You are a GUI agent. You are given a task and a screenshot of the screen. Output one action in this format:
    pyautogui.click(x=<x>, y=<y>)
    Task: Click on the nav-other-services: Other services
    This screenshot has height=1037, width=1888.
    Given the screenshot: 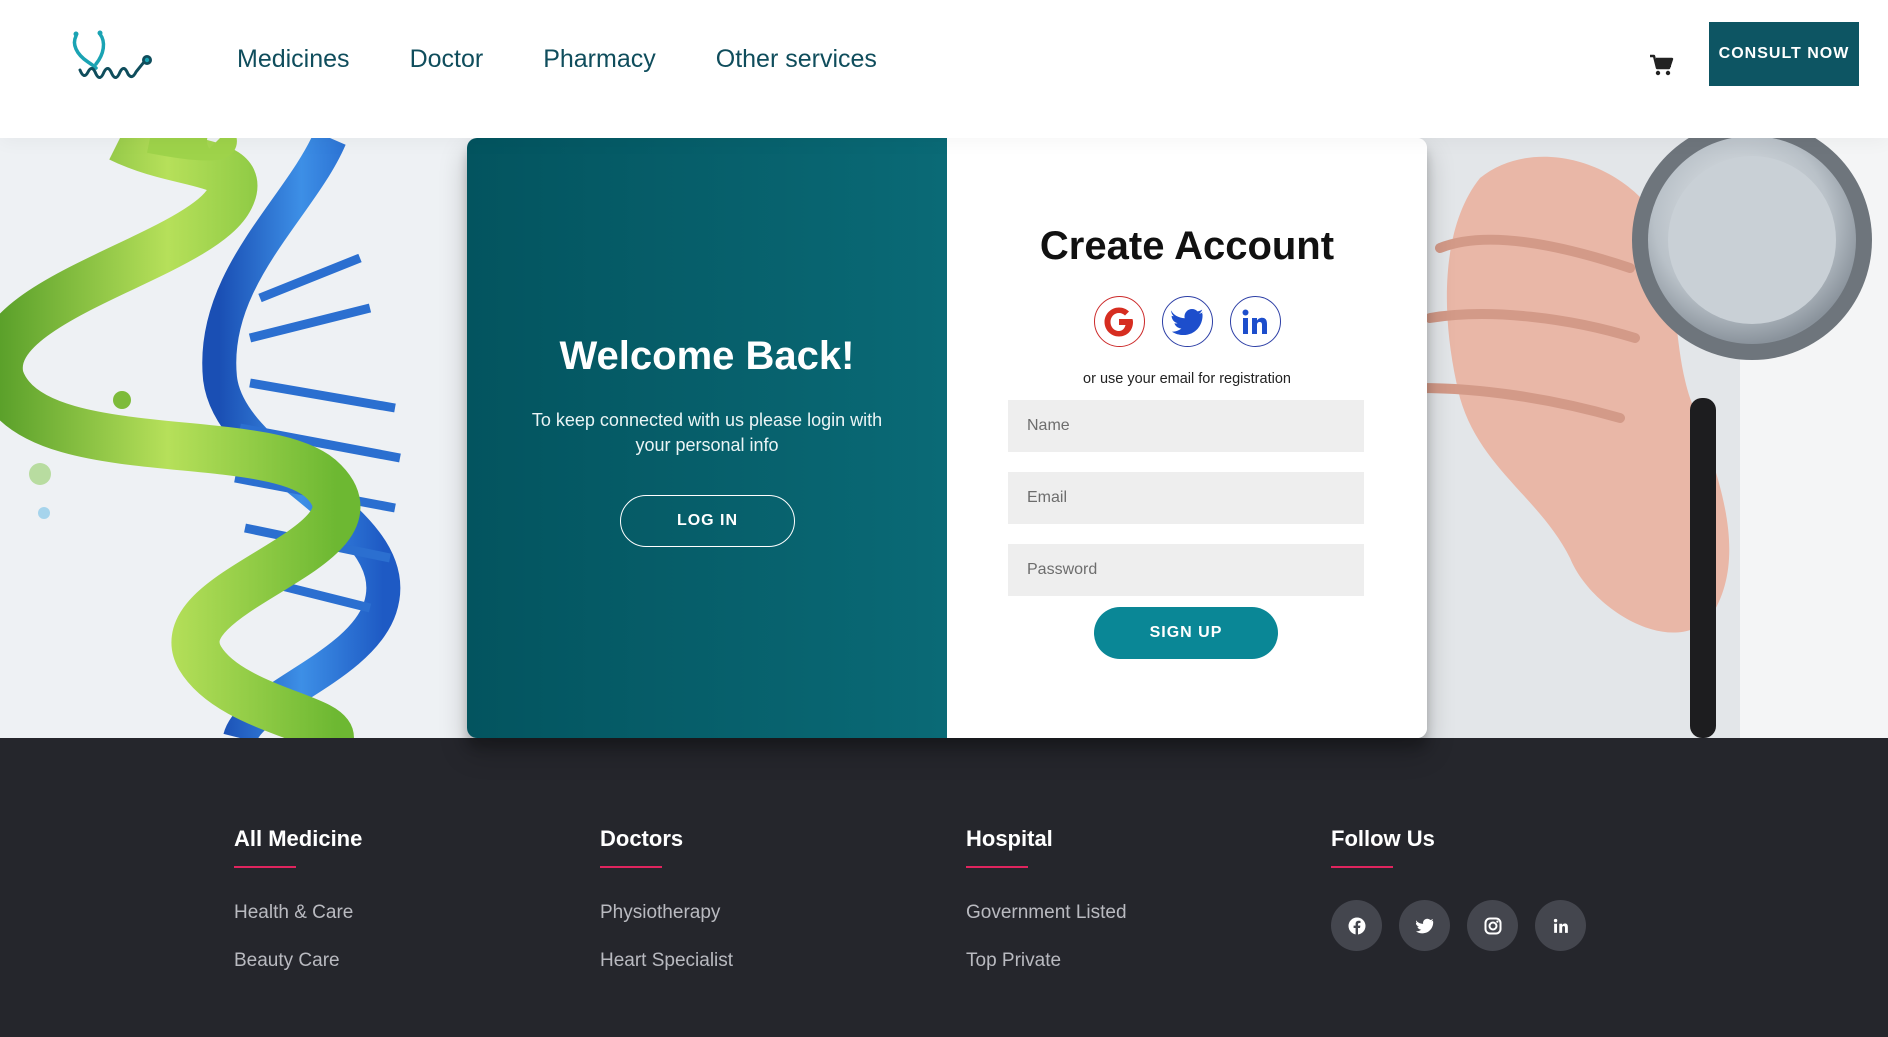 What is the action you would take?
    pyautogui.click(x=796, y=59)
    